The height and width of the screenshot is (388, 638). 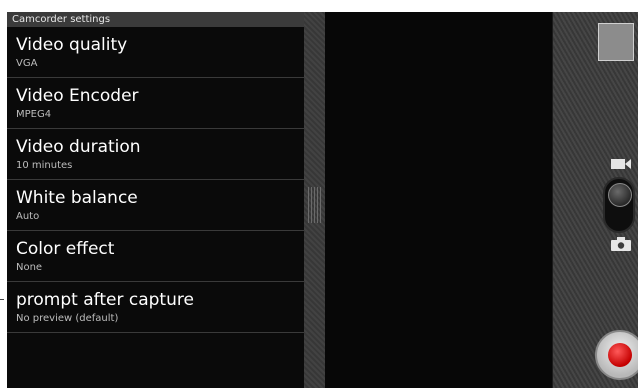 I want to click on record-button, so click(x=616, y=355).